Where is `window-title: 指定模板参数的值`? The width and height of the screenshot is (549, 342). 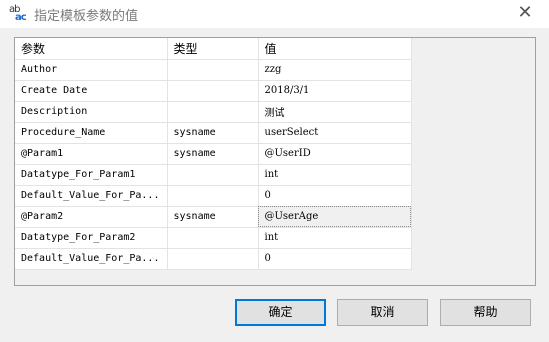 window-title: 指定模板参数的值 is located at coordinates (86, 16).